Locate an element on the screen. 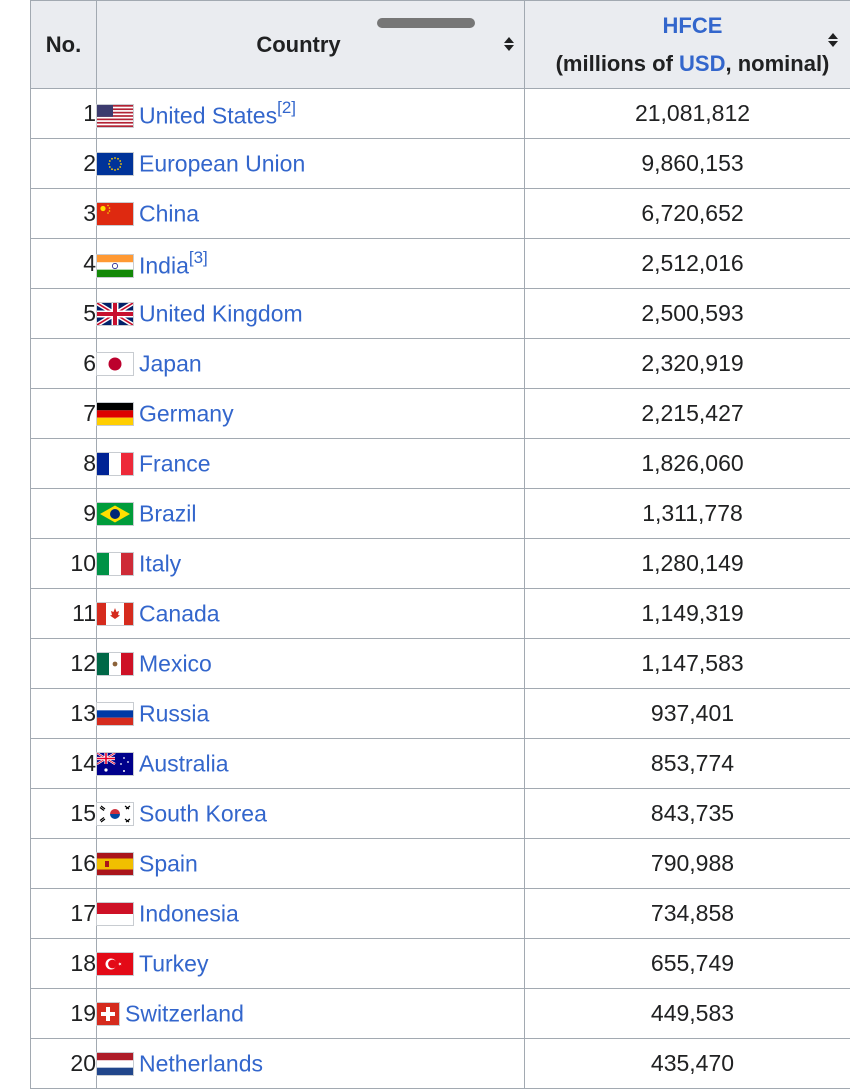 This screenshot has width=850, height=1089. country-cell: European Union is located at coordinates (311, 164).